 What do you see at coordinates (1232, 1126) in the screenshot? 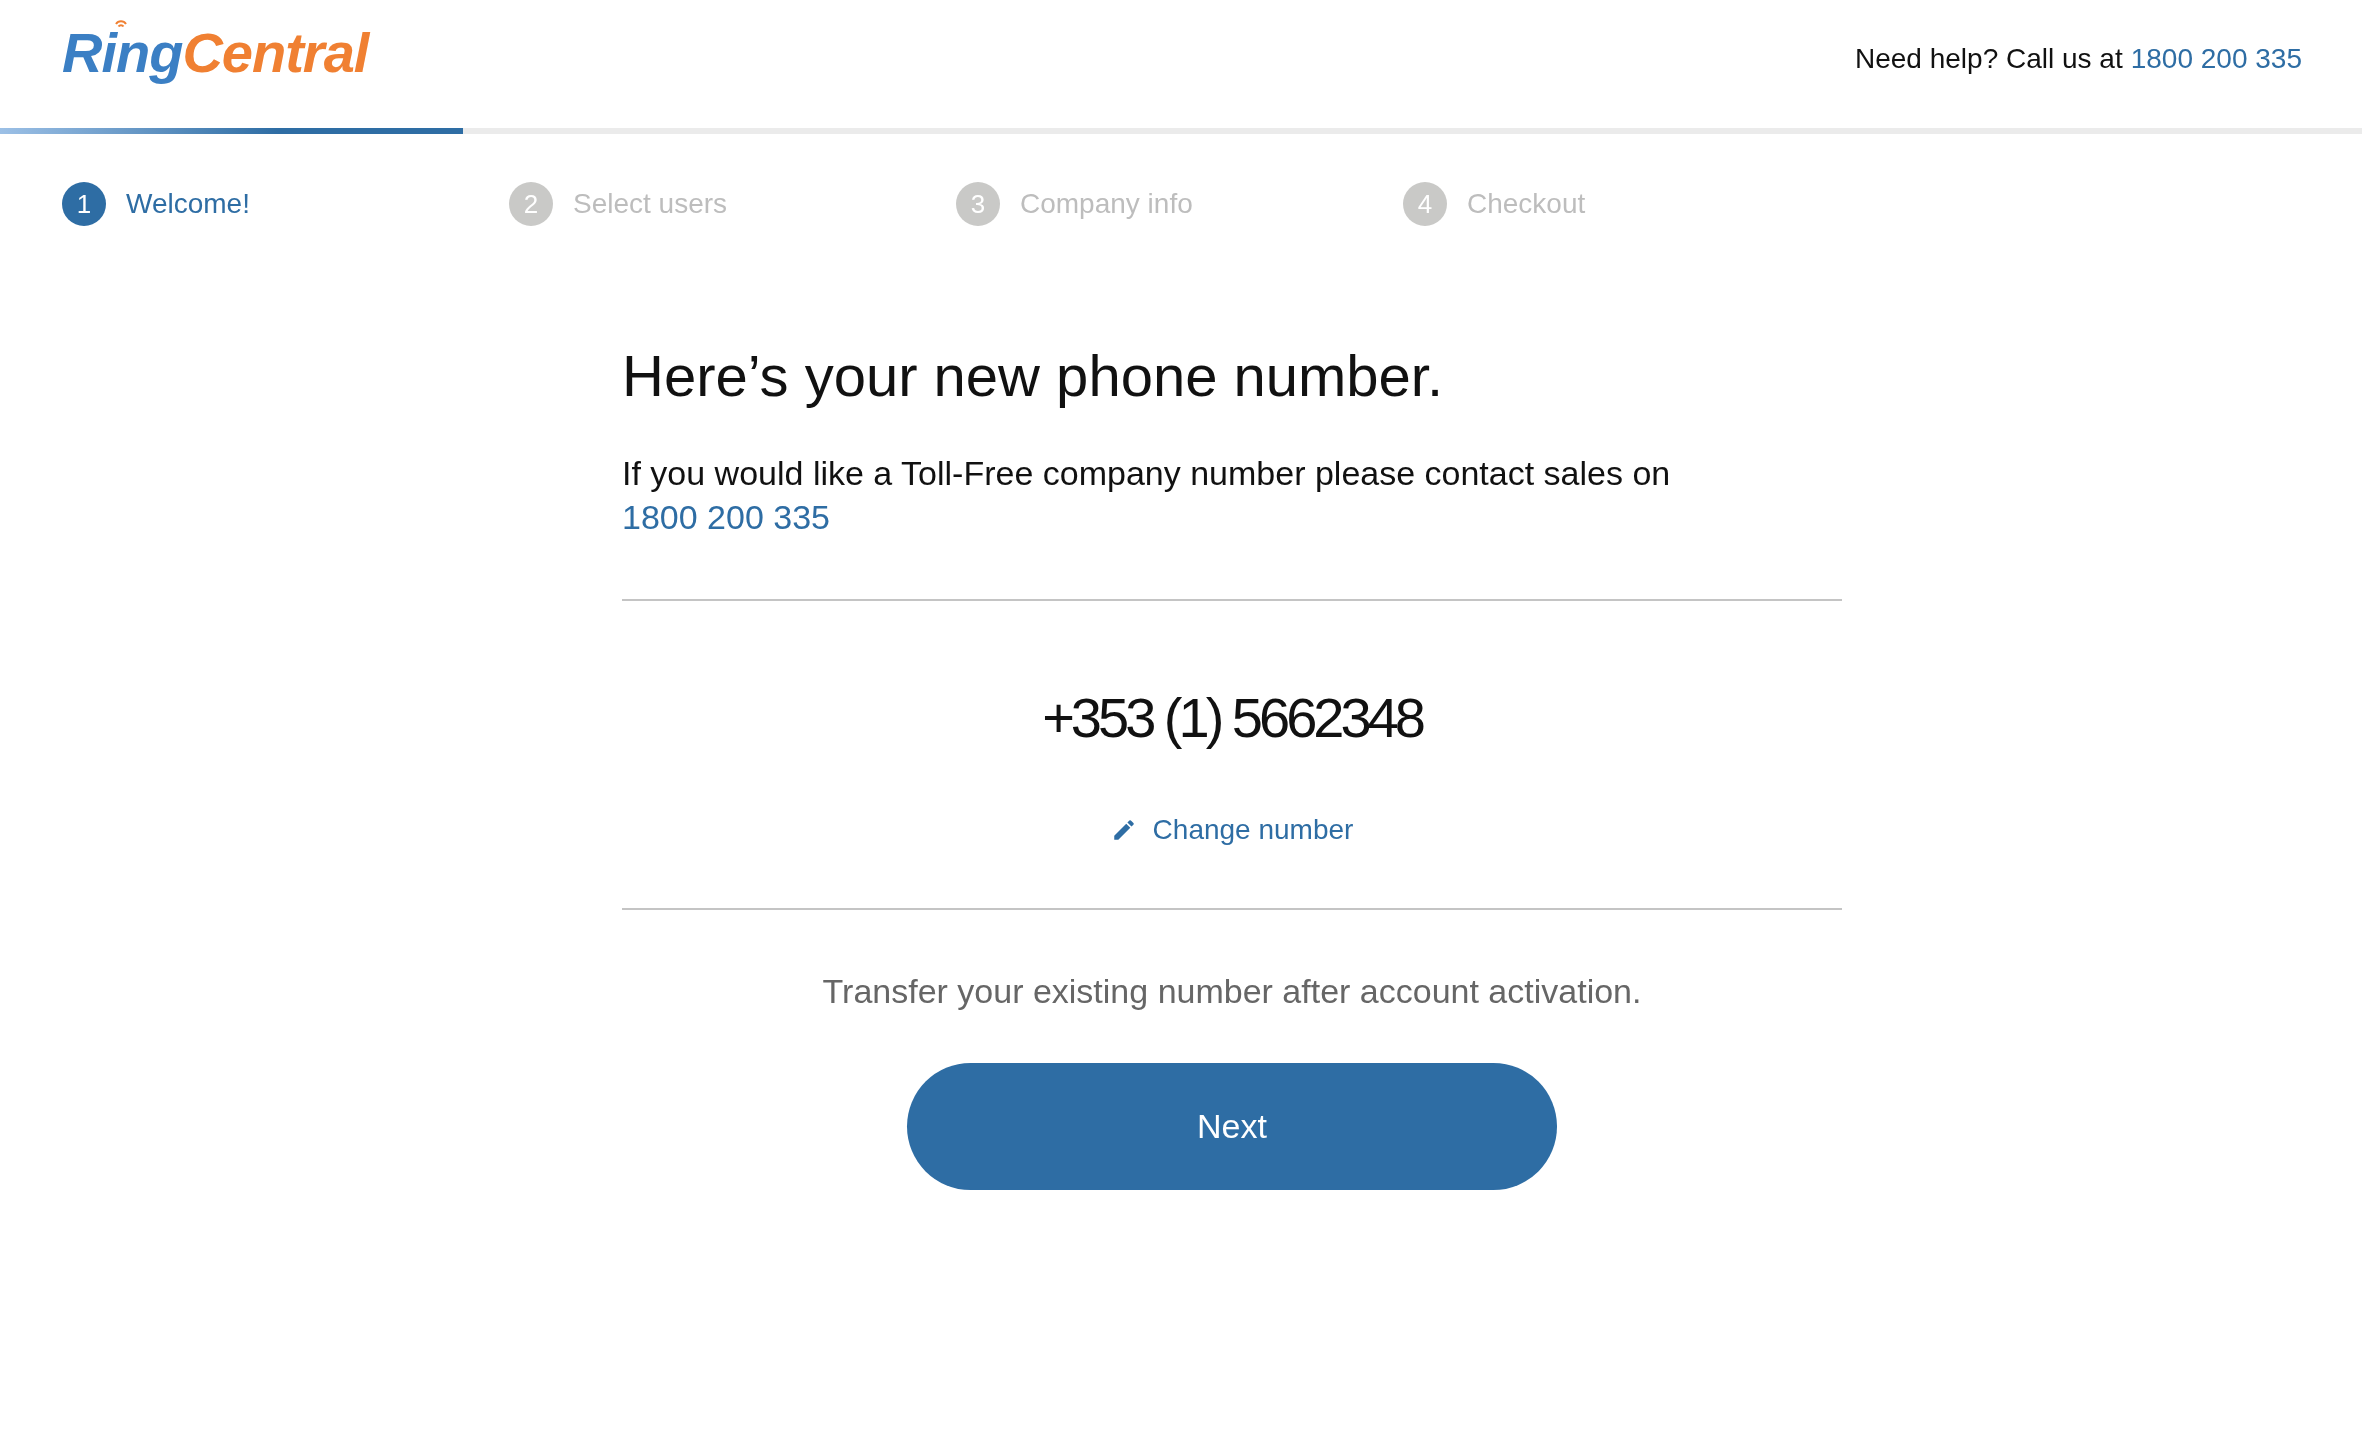
I see `next-button: Next` at bounding box center [1232, 1126].